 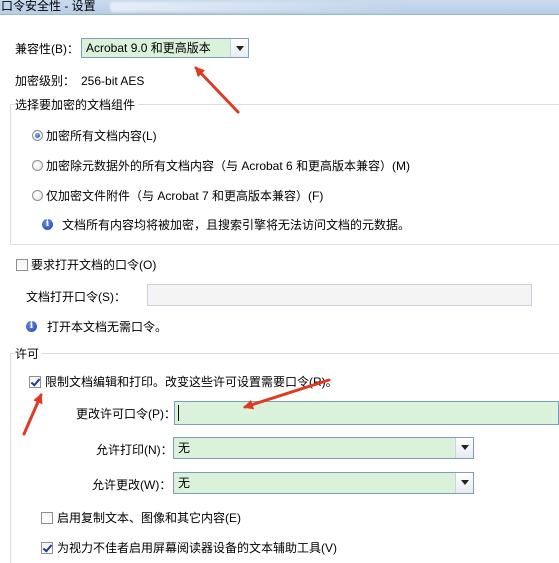 What do you see at coordinates (287, 394) in the screenshot?
I see `arrow-to-change-password` at bounding box center [287, 394].